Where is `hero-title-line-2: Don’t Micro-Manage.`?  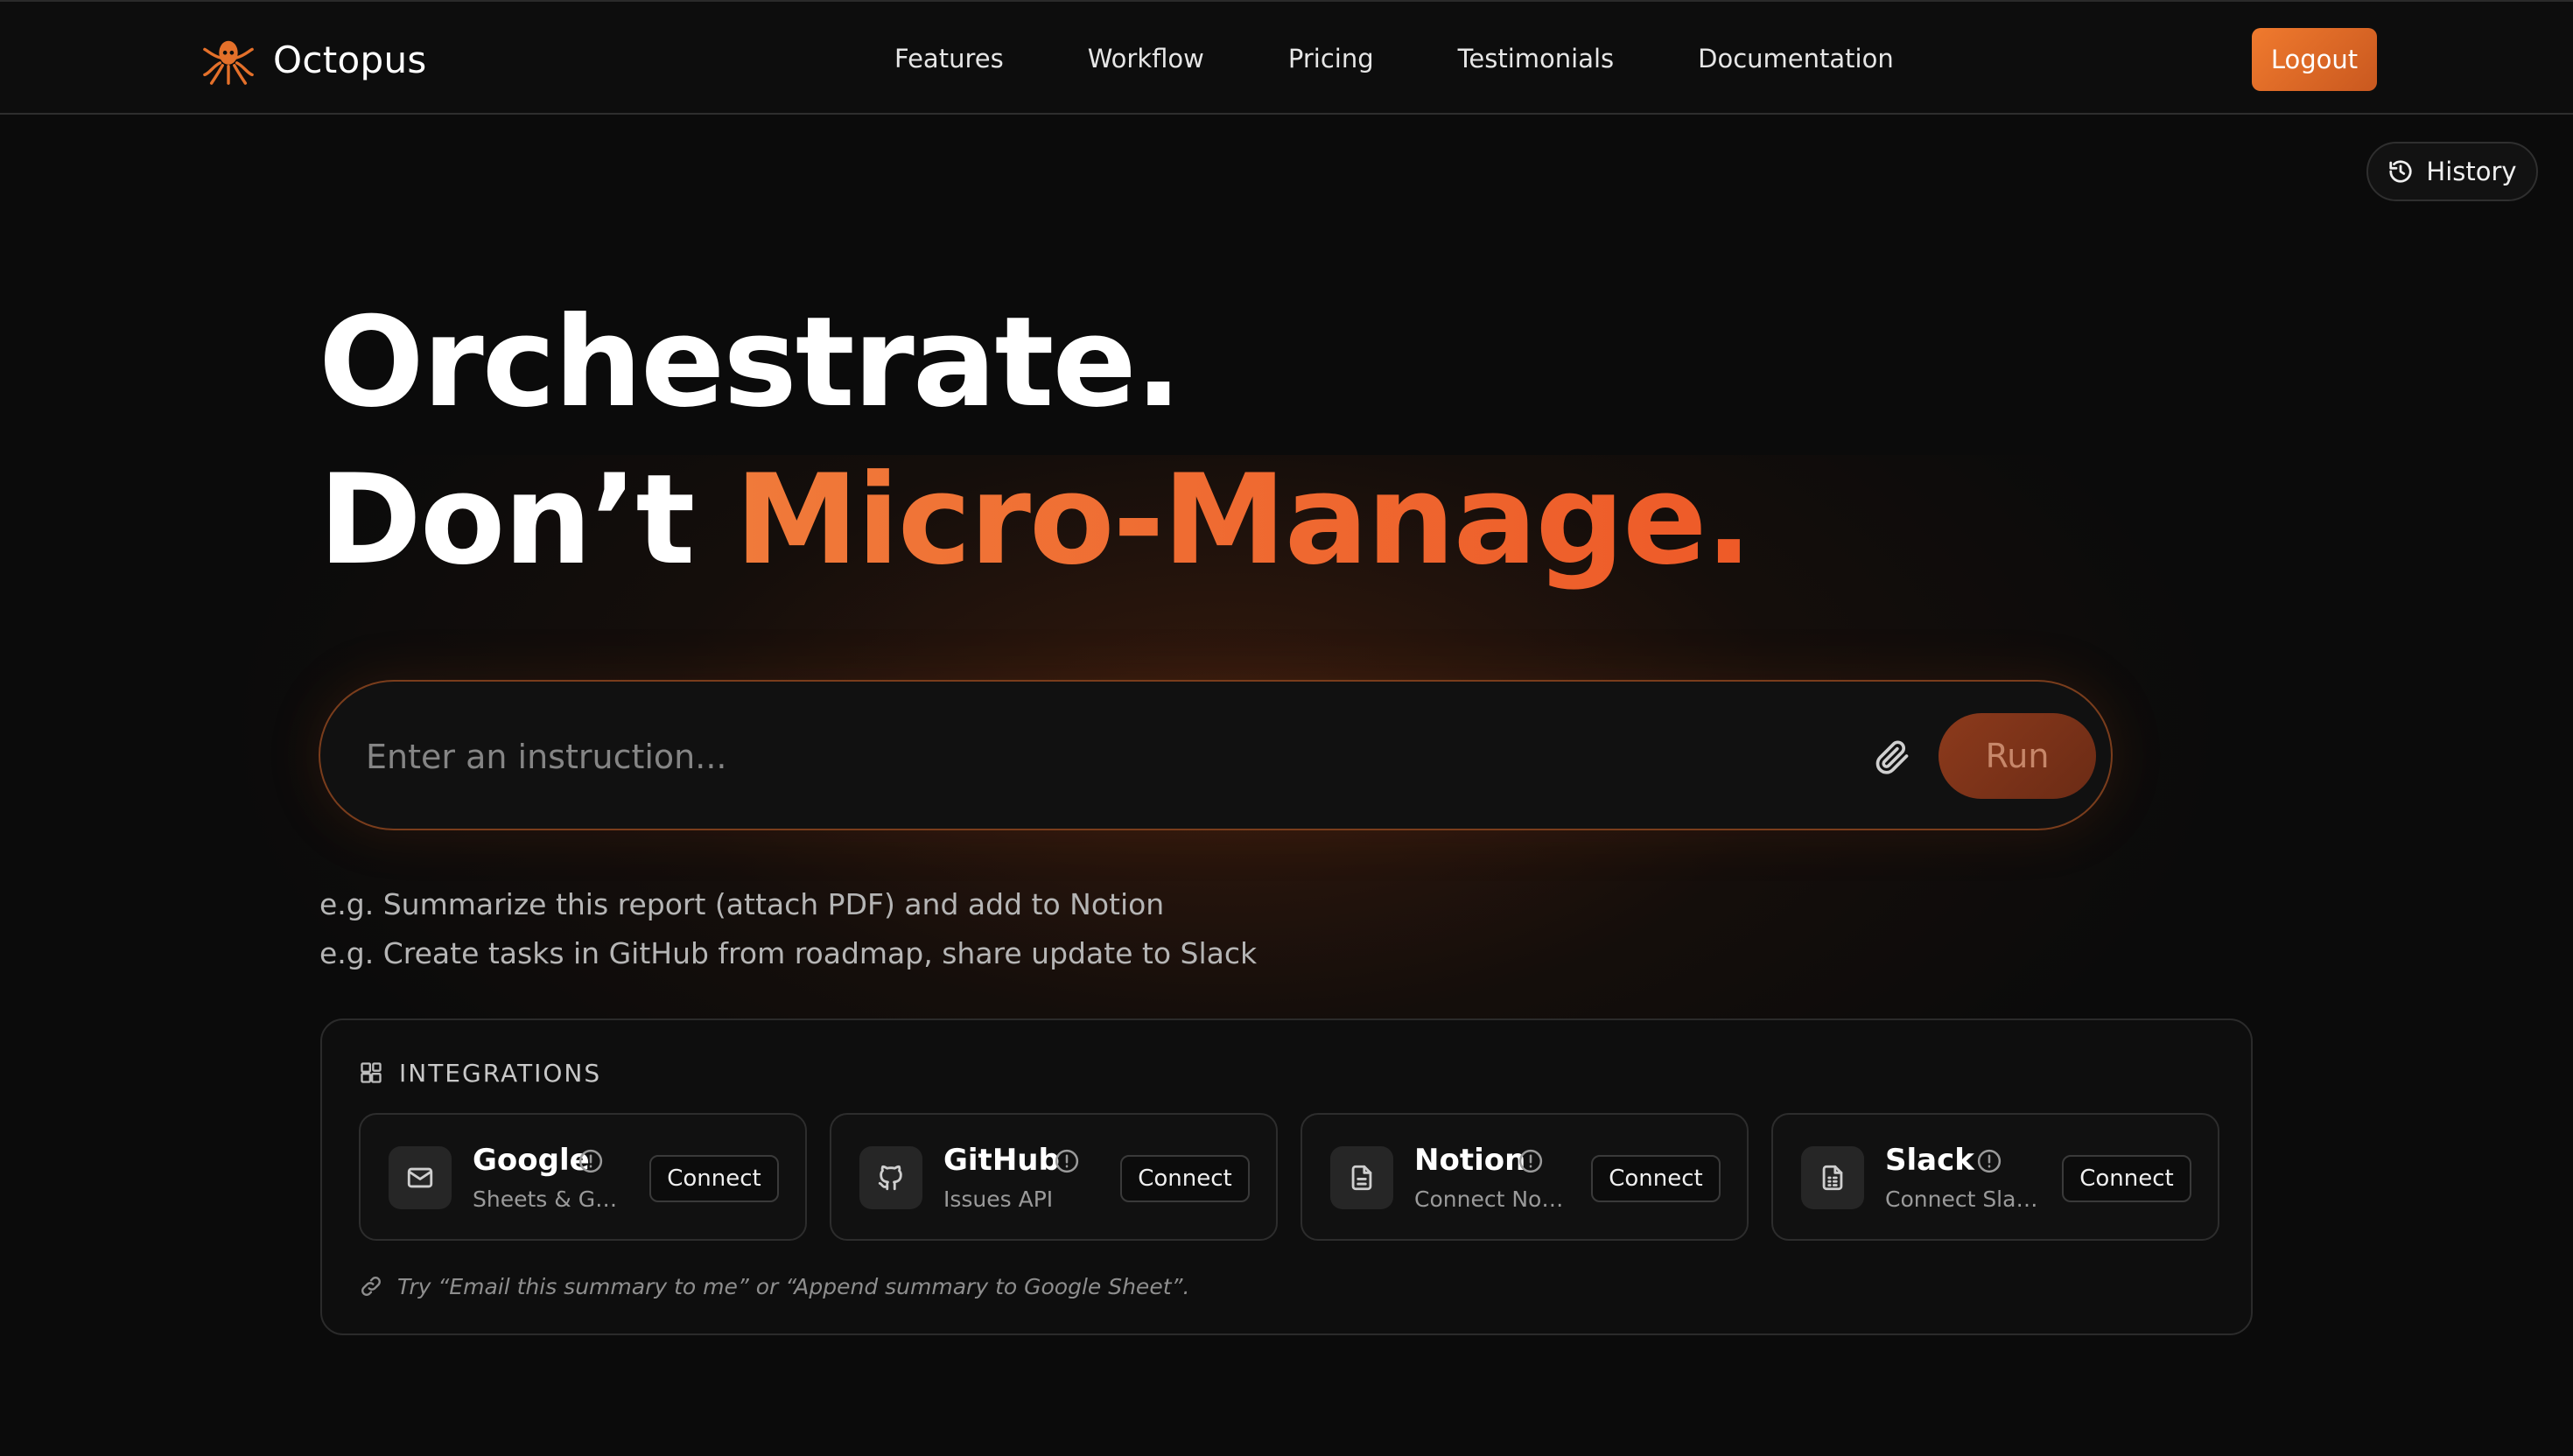 hero-title-line-2: Don’t Micro-Manage. is located at coordinates (1035, 520).